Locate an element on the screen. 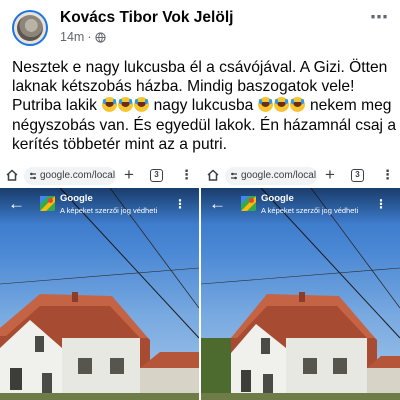  post-text-part-2: nagy lukcusba is located at coordinates (203, 106).